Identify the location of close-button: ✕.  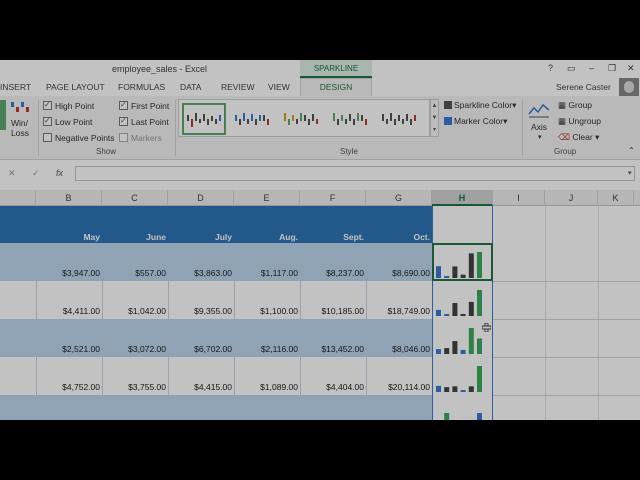
(631, 68).